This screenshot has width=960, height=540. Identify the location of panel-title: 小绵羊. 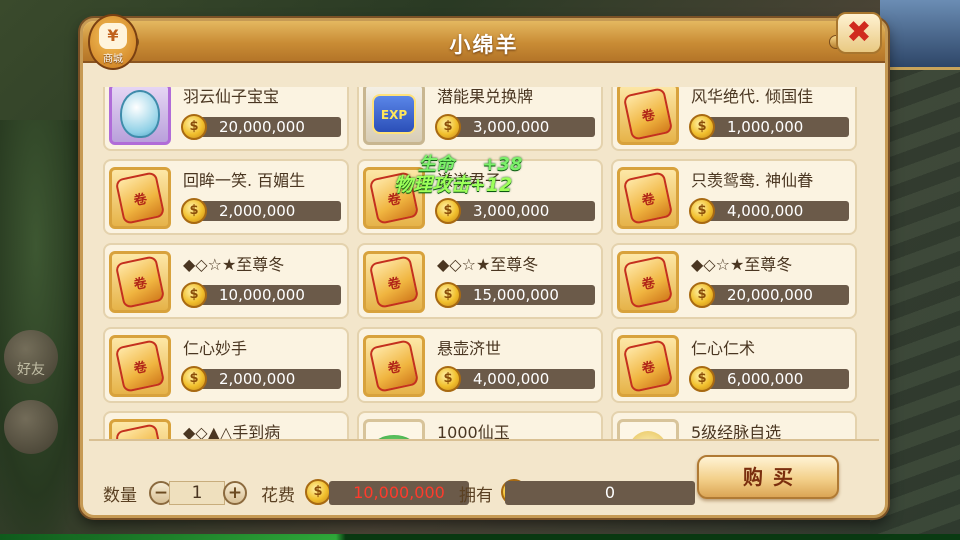
(484, 45).